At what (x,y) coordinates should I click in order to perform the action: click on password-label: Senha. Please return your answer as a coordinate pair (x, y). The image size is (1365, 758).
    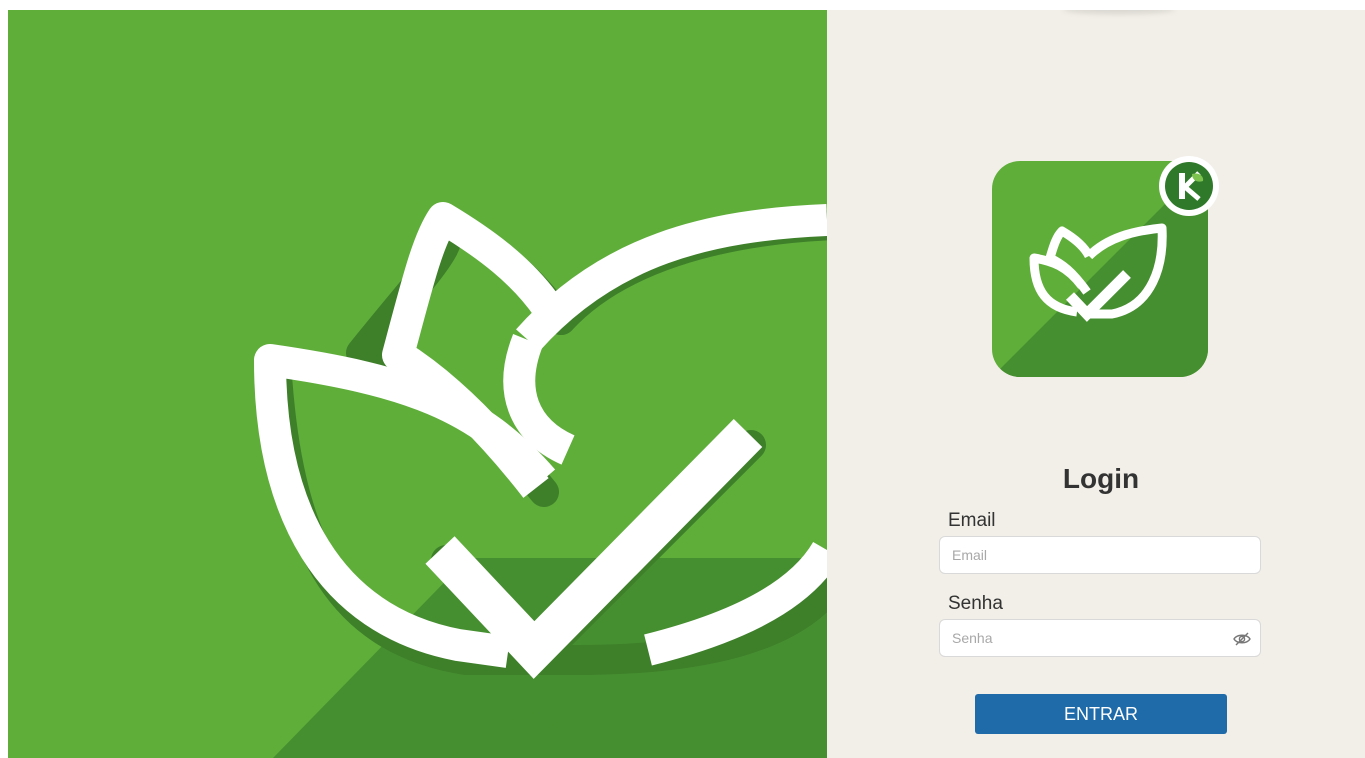
    Looking at the image, I should click on (975, 603).